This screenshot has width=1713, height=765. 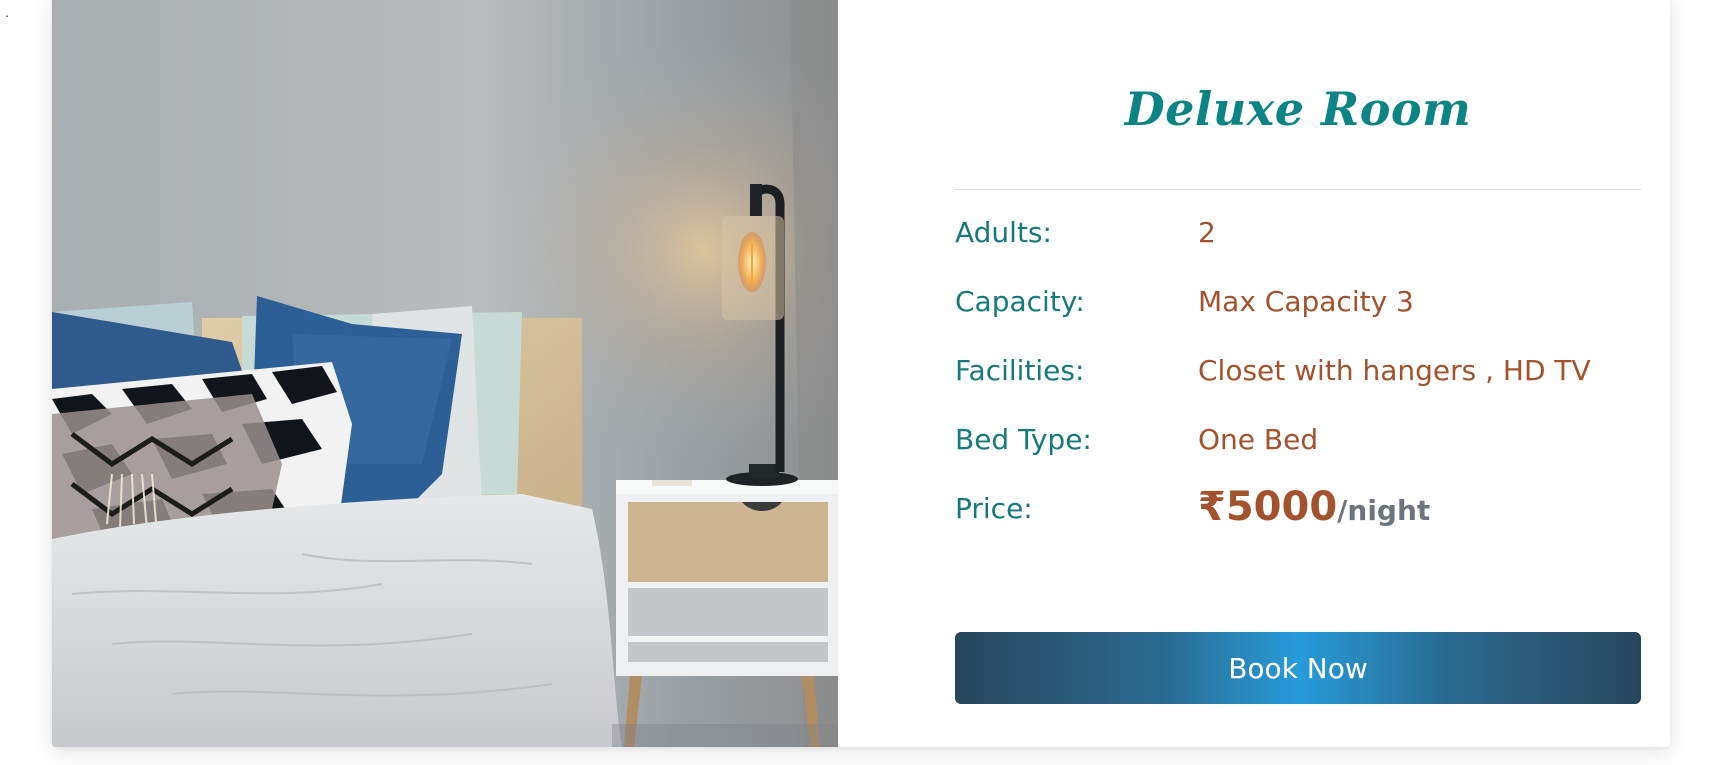 What do you see at coordinates (1384, 510) in the screenshot?
I see `price-unit: /night` at bounding box center [1384, 510].